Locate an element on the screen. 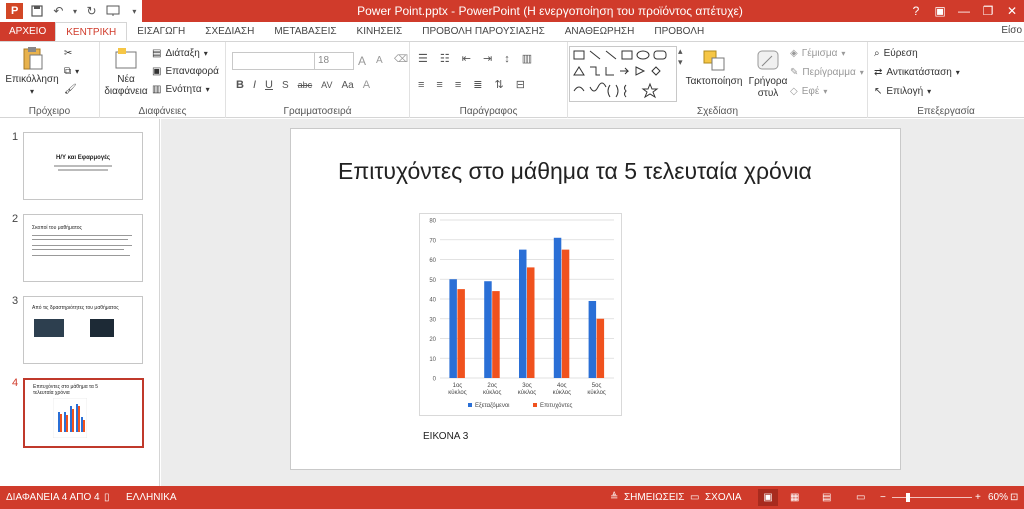  line-spacing-icon: ↕ is located at coordinates (507, 59).